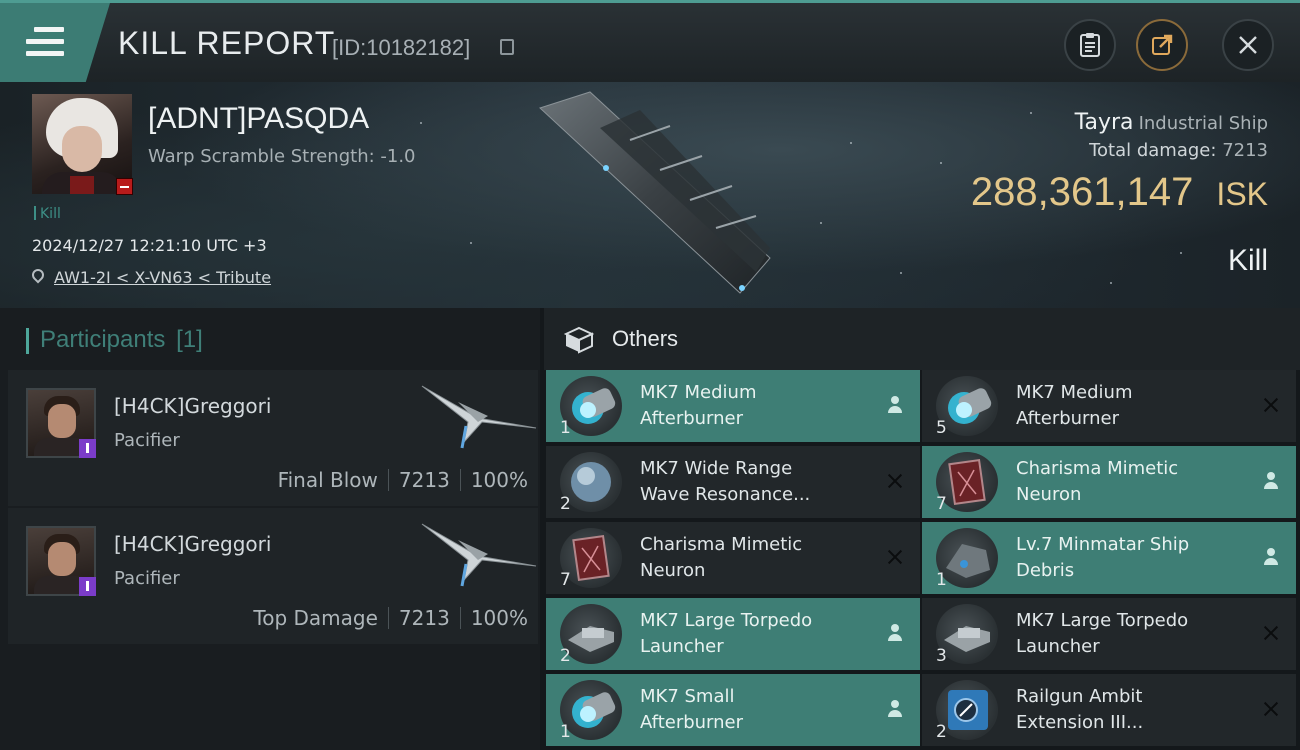 The image size is (1300, 750). Describe the element at coordinates (45, 45) in the screenshot. I see `menu-icon` at that location.